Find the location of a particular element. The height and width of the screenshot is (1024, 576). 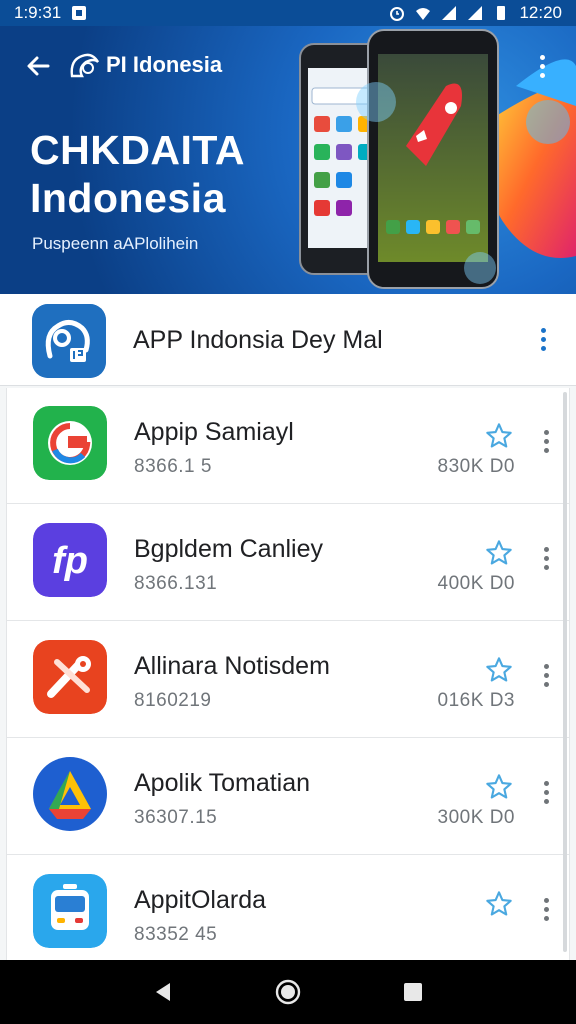

app-version: 8366.1 5 is located at coordinates (173, 466).